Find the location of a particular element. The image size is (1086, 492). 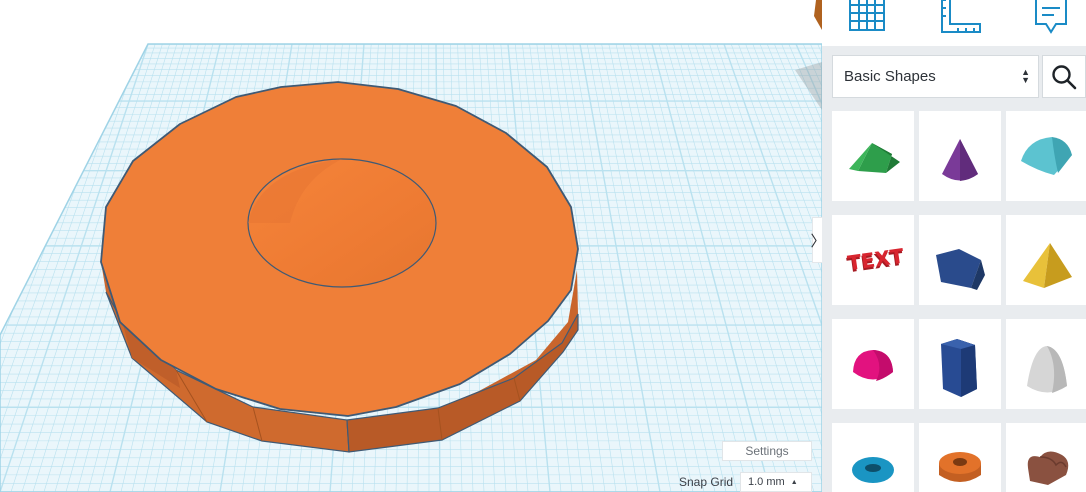

hexagonal-prism-icon is located at coordinates (959, 368).